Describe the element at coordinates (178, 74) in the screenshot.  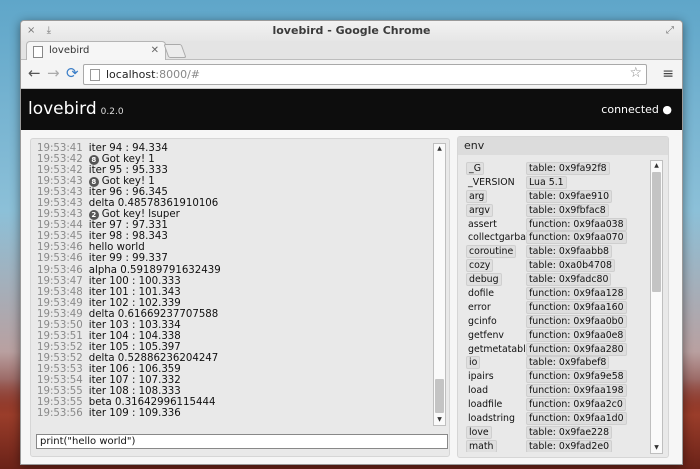
I see `url-path: :8000/#` at that location.